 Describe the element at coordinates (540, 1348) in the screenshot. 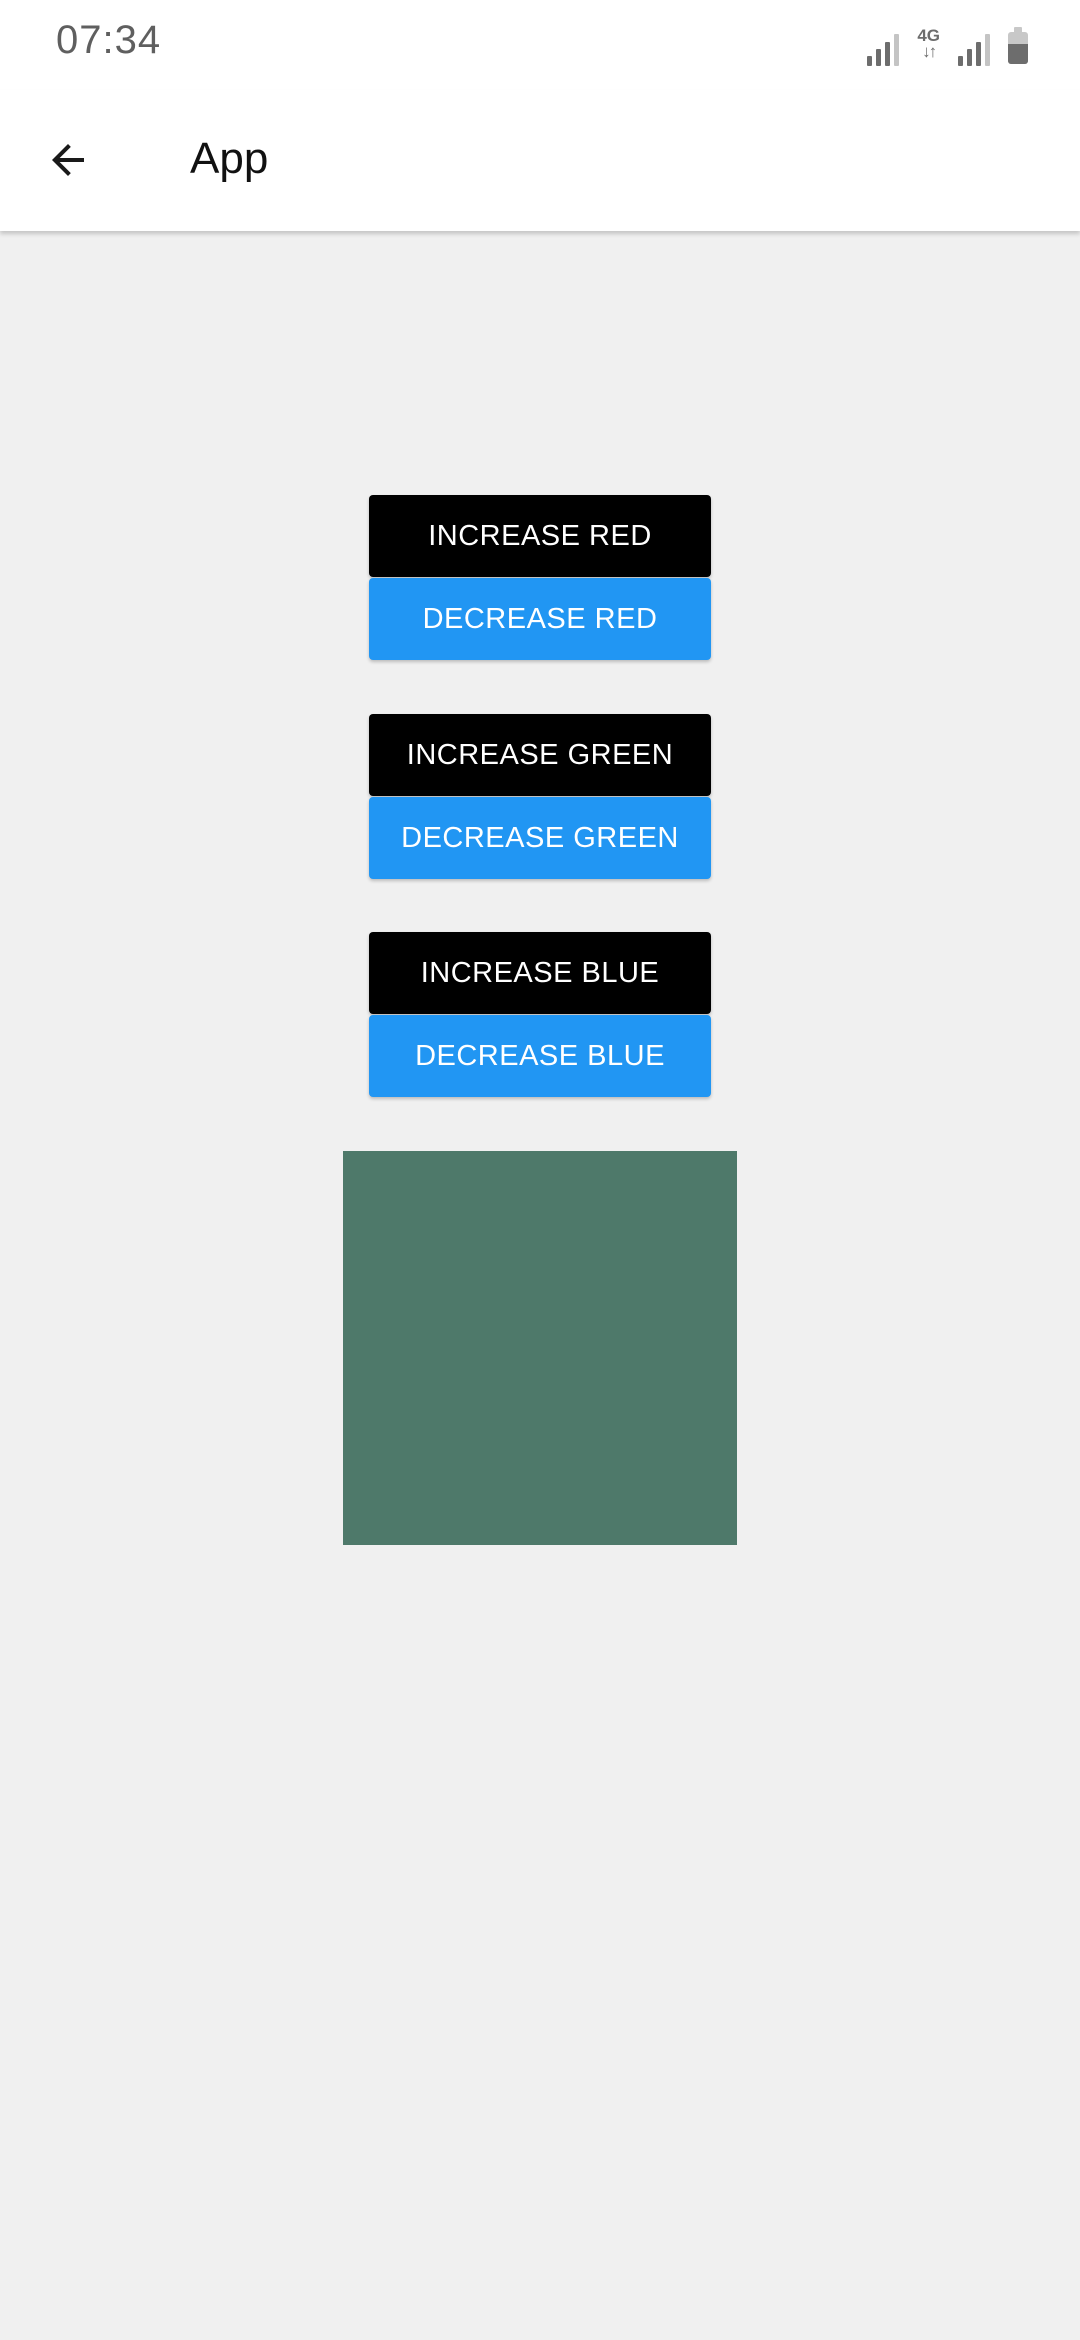

I see `color-preview-box` at that location.